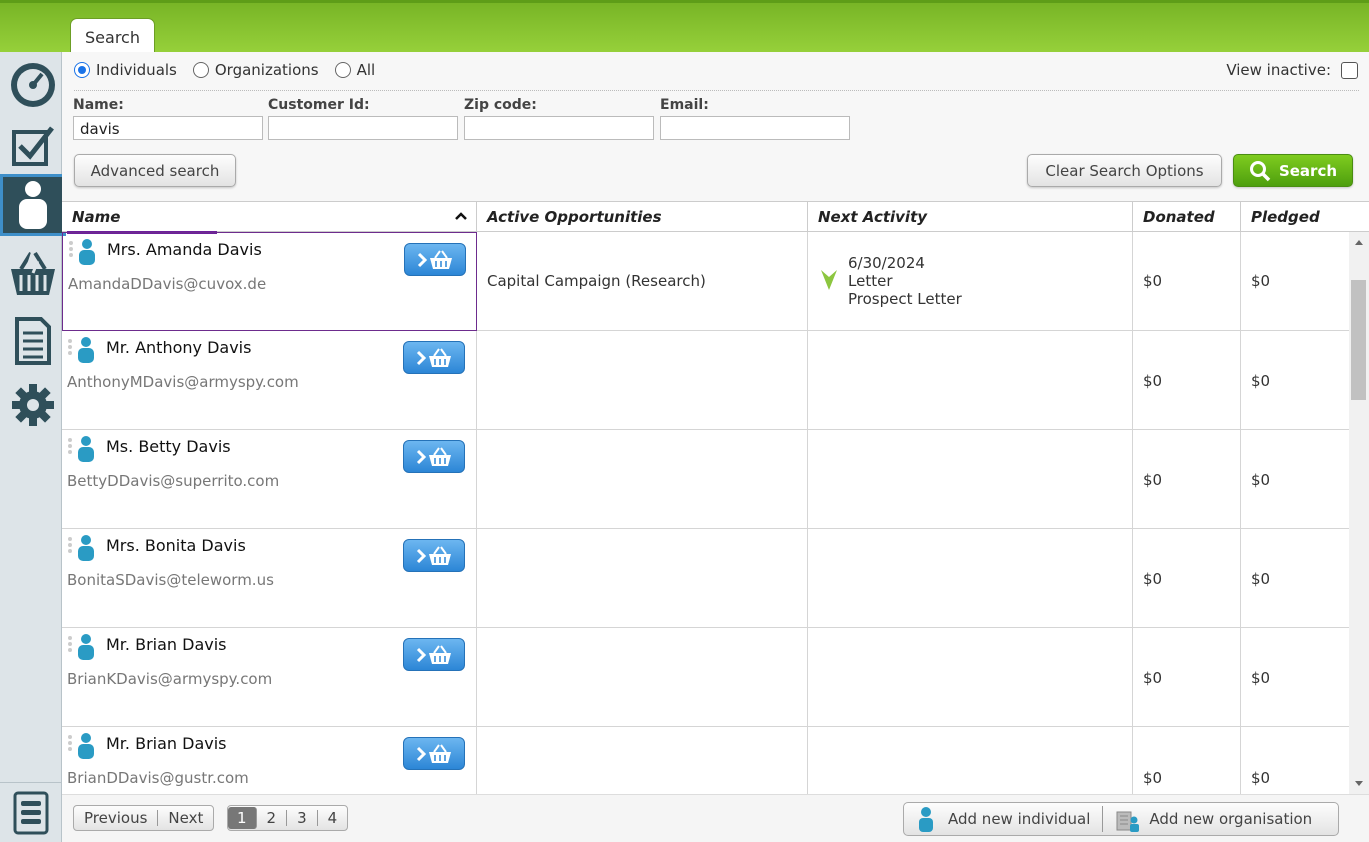 The image size is (1369, 842). Describe the element at coordinates (269, 677) in the screenshot. I see `name-cell: Mr. Brian Davis BrianKDavis@armyspy.com` at that location.